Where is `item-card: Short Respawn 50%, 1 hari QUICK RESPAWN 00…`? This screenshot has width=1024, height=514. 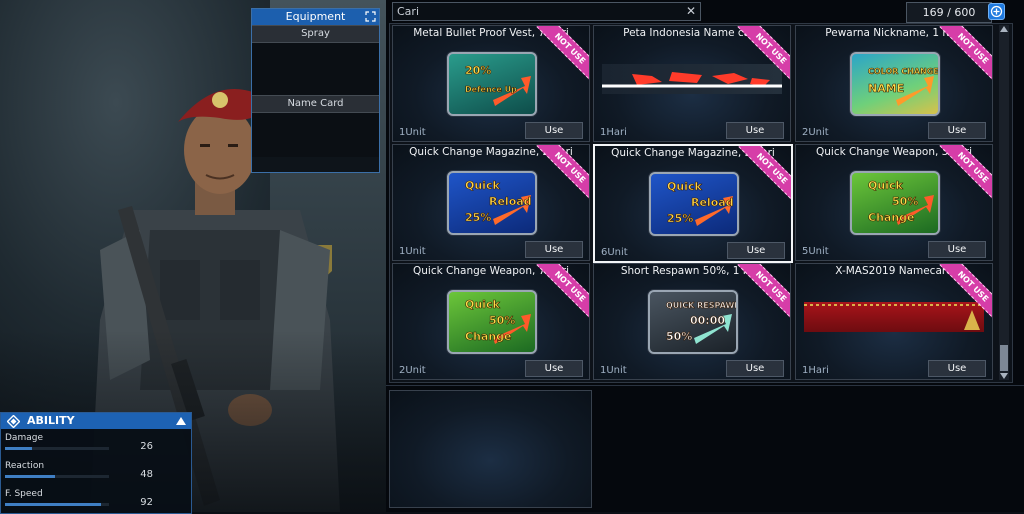 item-card: Short Respawn 50%, 1 hari QUICK RESPAWN 00… is located at coordinates (692, 321).